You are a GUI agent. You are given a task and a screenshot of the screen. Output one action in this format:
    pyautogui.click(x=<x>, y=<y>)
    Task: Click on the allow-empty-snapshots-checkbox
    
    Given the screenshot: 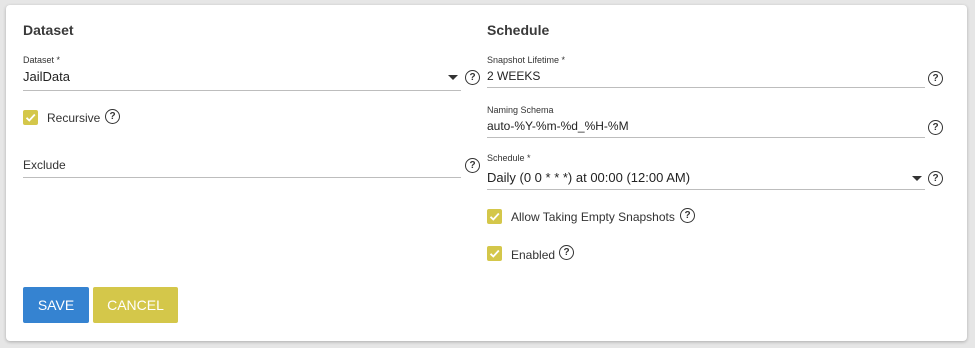 What is the action you would take?
    pyautogui.click(x=494, y=216)
    